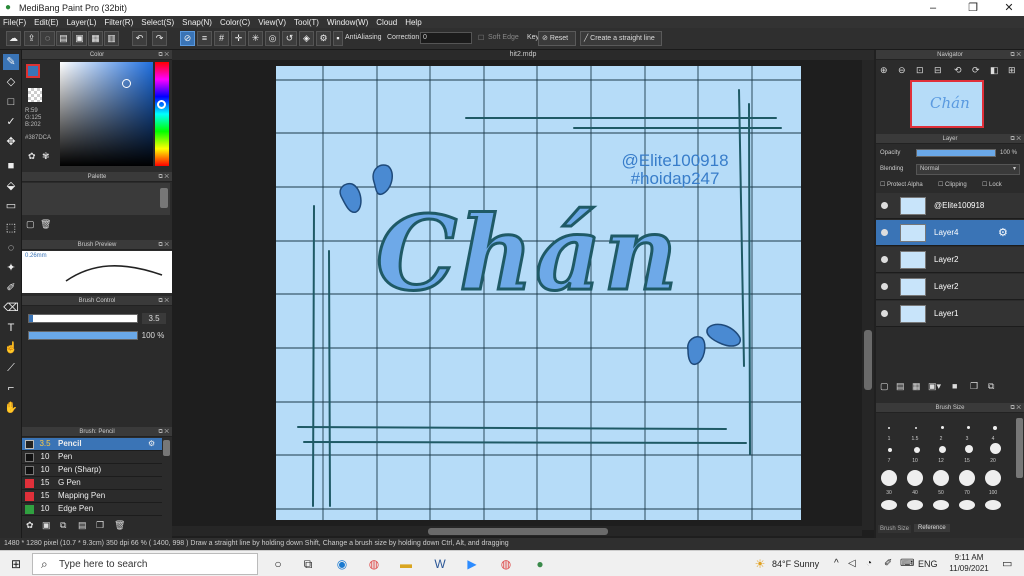 The height and width of the screenshot is (576, 1024). What do you see at coordinates (159, 38) in the screenshot?
I see `redo-icon: ↷` at bounding box center [159, 38].